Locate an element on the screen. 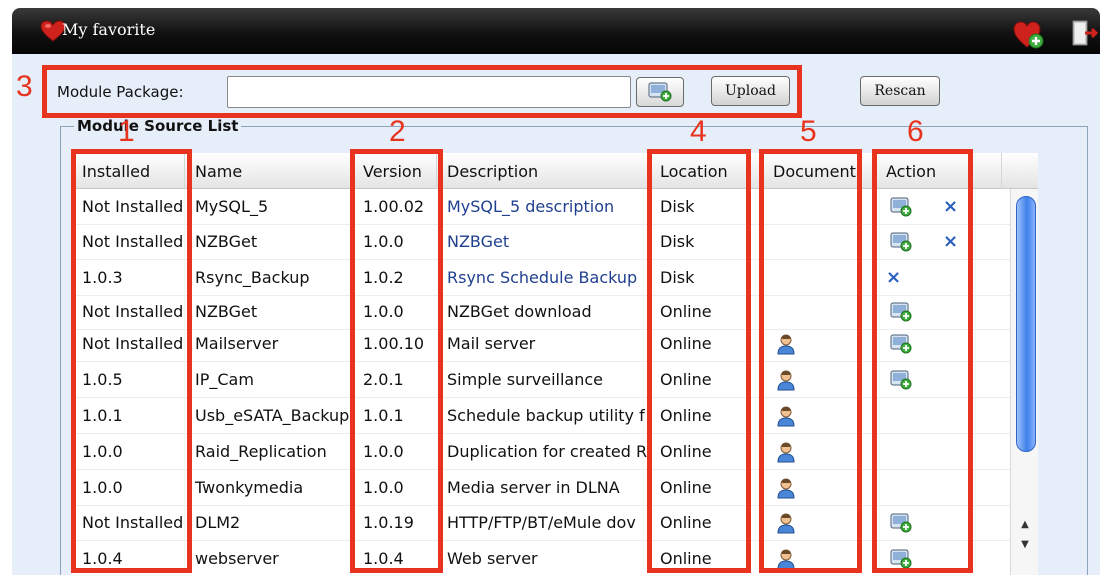 The height and width of the screenshot is (575, 1100). annotation-number-5: 5 is located at coordinates (808, 131).